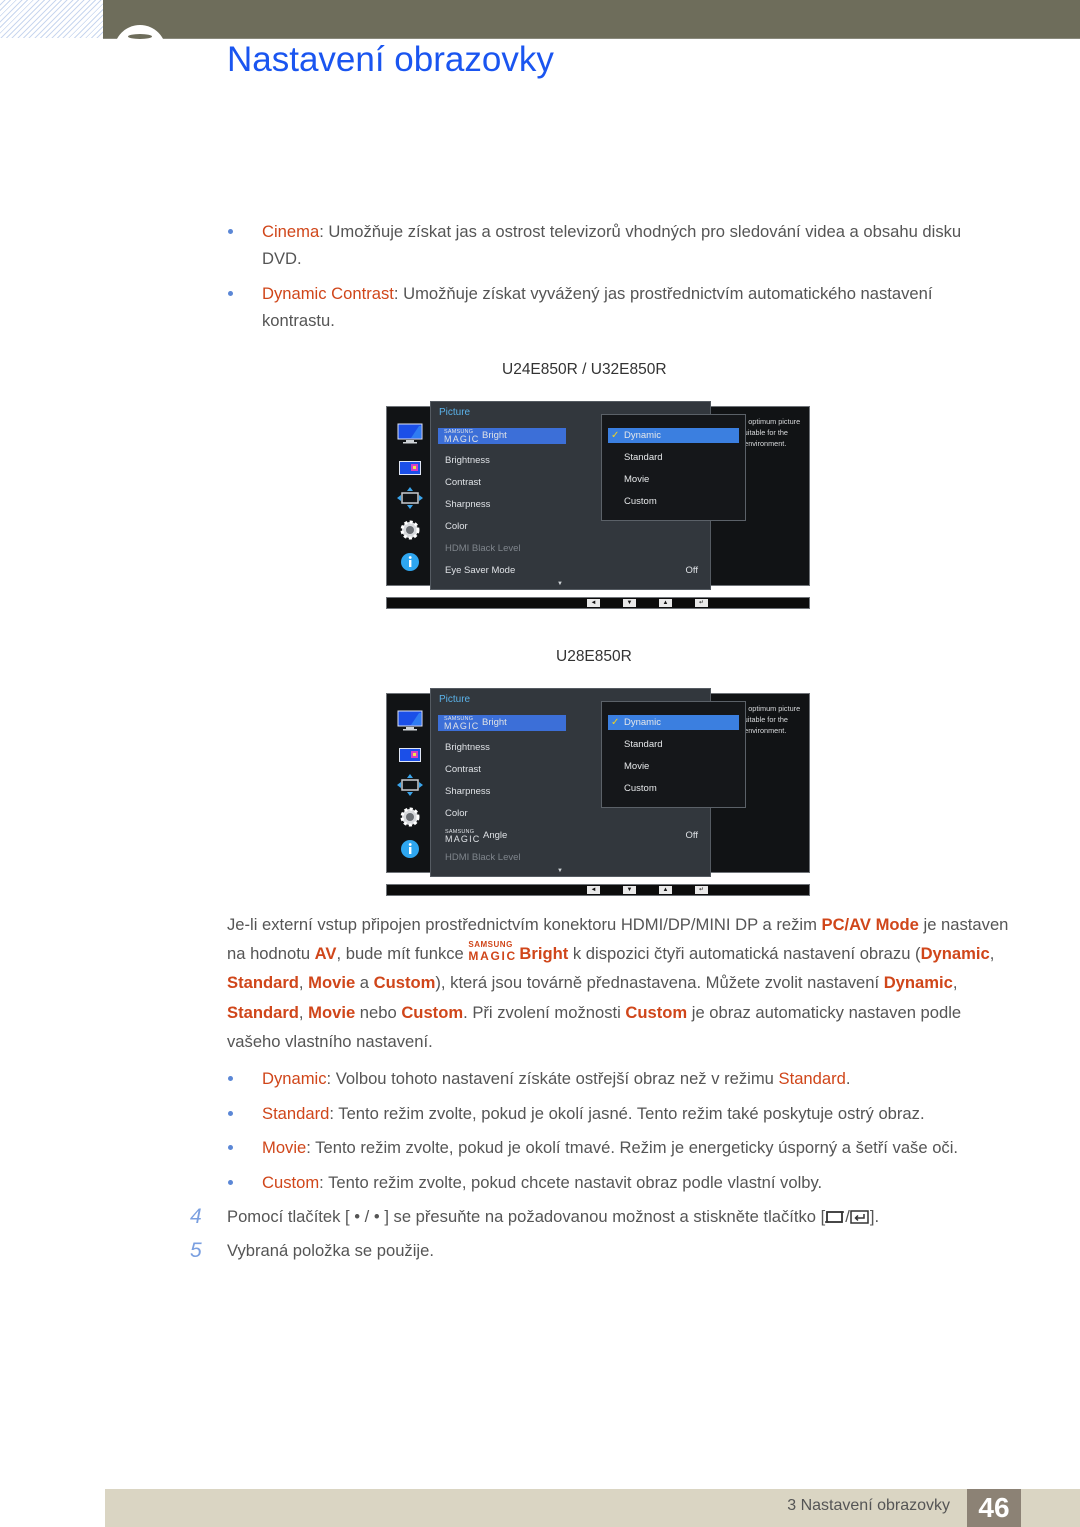 The width and height of the screenshot is (1080, 1527). What do you see at coordinates (870, 924) in the screenshot?
I see `term-pc-av-mode: PC/AV Mode` at bounding box center [870, 924].